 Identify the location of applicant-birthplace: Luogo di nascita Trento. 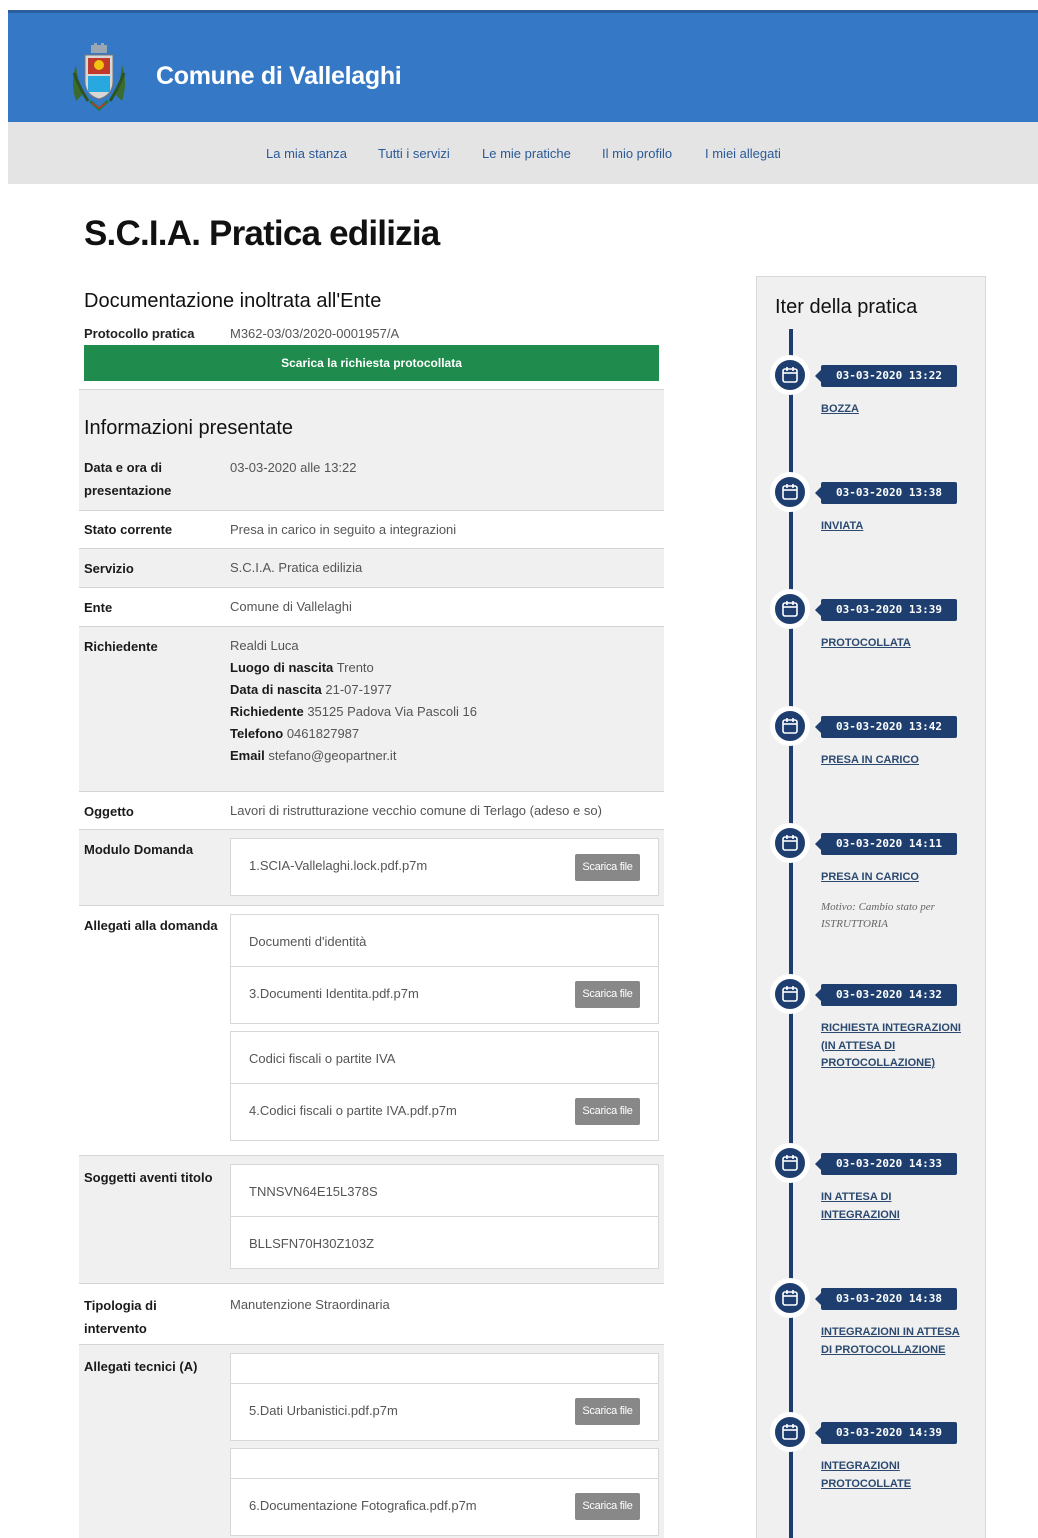
(302, 667).